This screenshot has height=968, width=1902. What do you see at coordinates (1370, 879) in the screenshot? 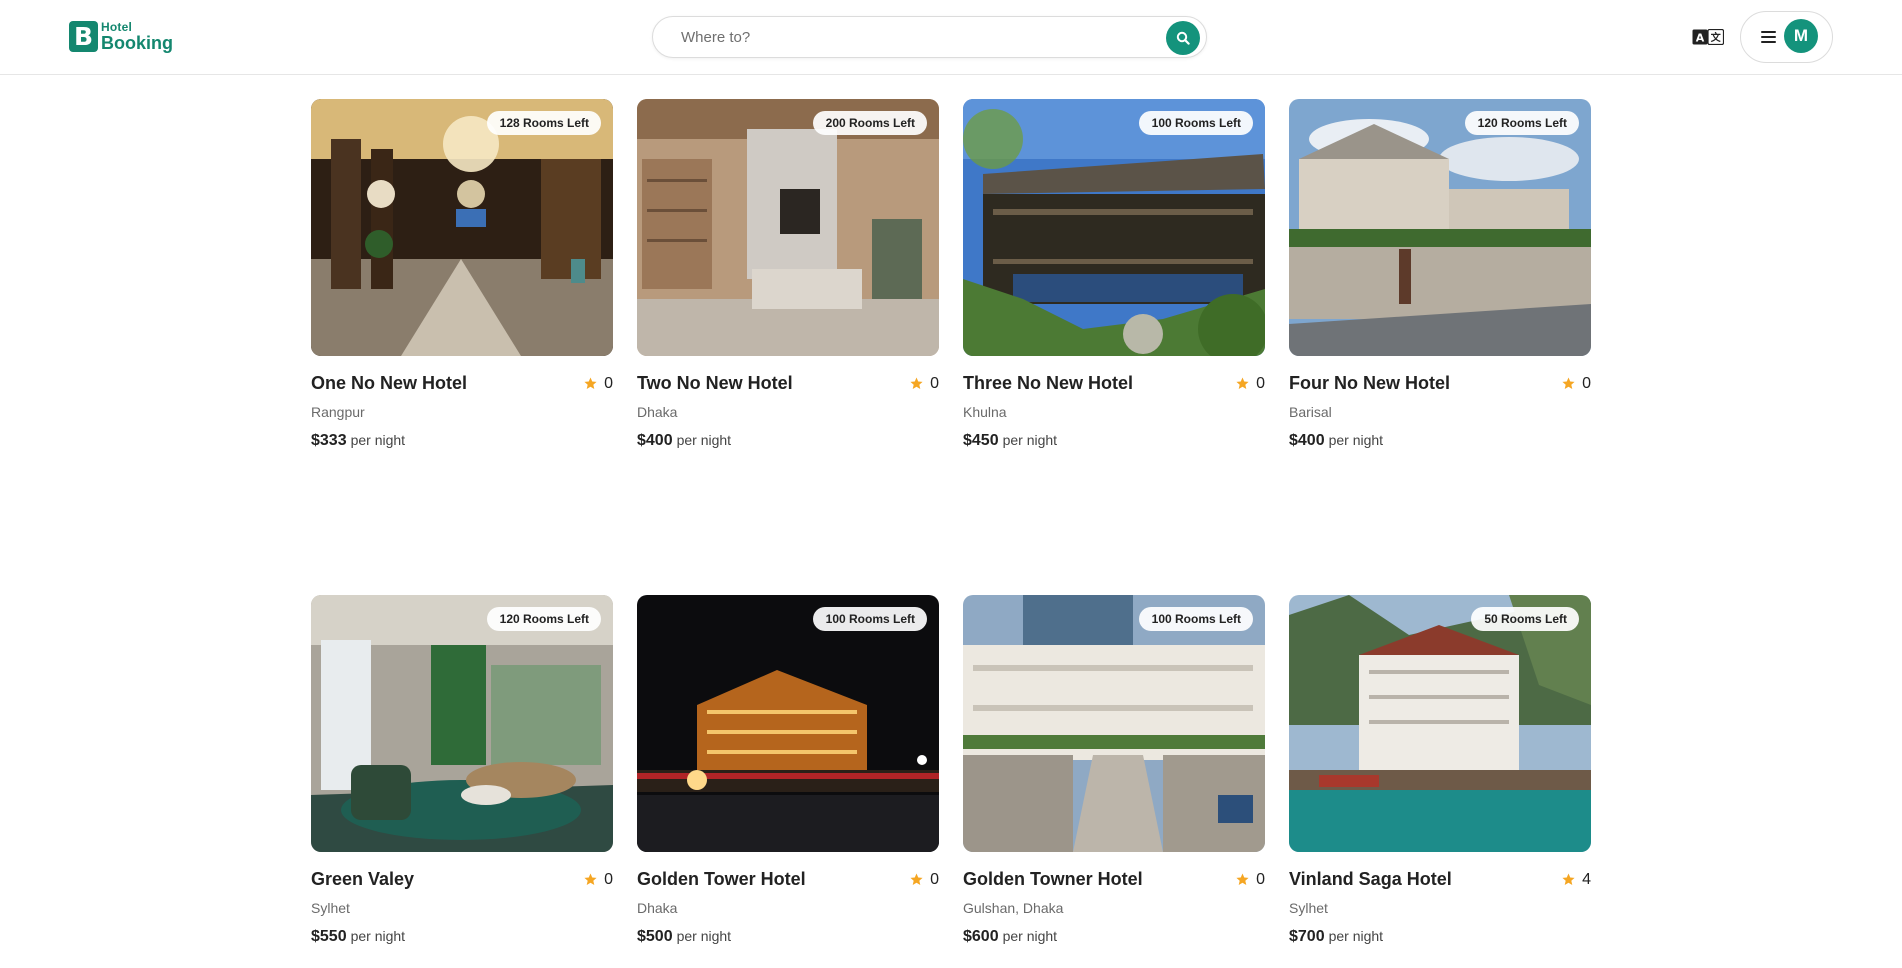
I see `hotel-name: Vinland Saga Hotel` at bounding box center [1370, 879].